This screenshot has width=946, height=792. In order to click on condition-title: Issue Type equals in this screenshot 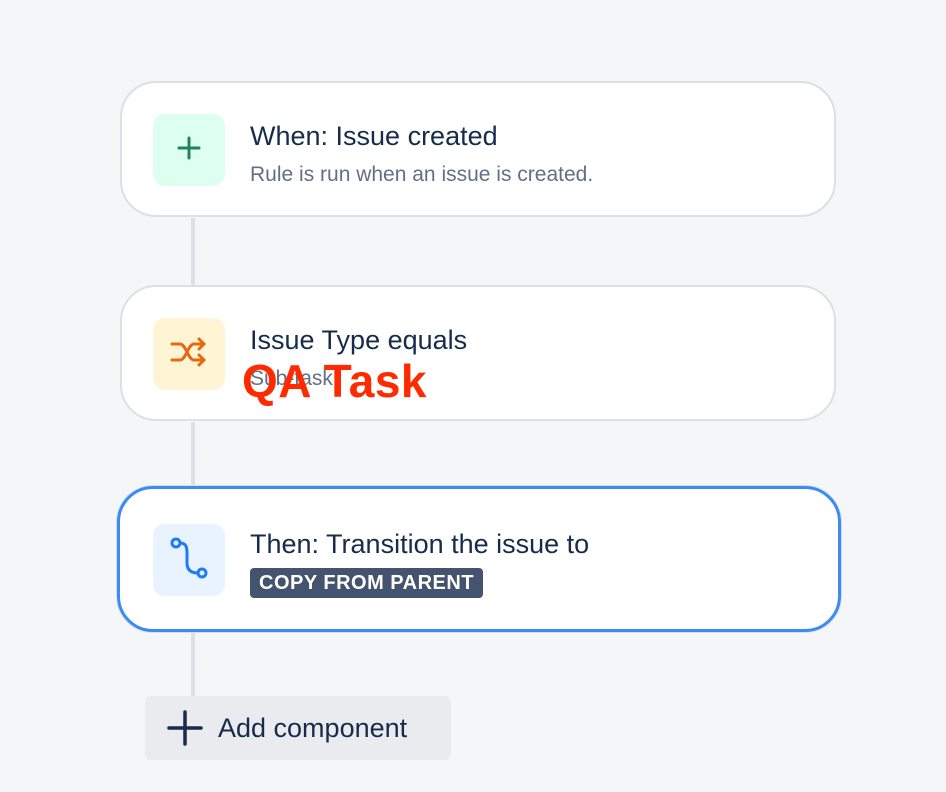, I will do `click(359, 340)`.